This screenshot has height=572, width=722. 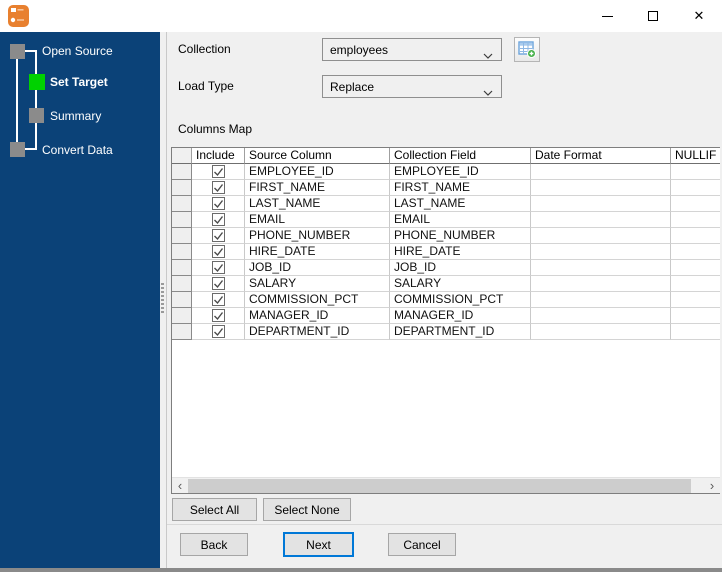 I want to click on header-nullif: NULLIF, so click(x=695, y=156).